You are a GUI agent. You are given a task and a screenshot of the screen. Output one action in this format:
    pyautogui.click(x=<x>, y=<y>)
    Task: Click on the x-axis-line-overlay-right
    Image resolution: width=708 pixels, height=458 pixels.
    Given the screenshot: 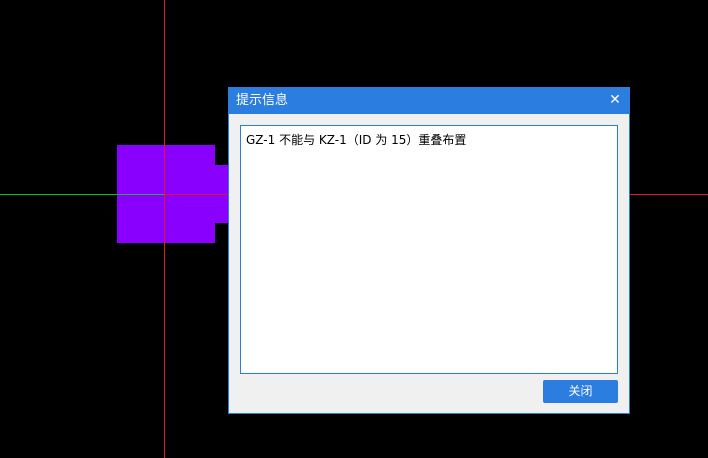 What is the action you would take?
    pyautogui.click(x=197, y=194)
    